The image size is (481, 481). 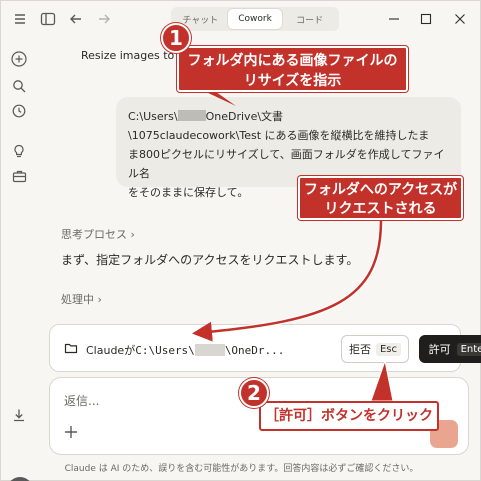 I want to click on allow-button: 許可 Enter, so click(x=450, y=349).